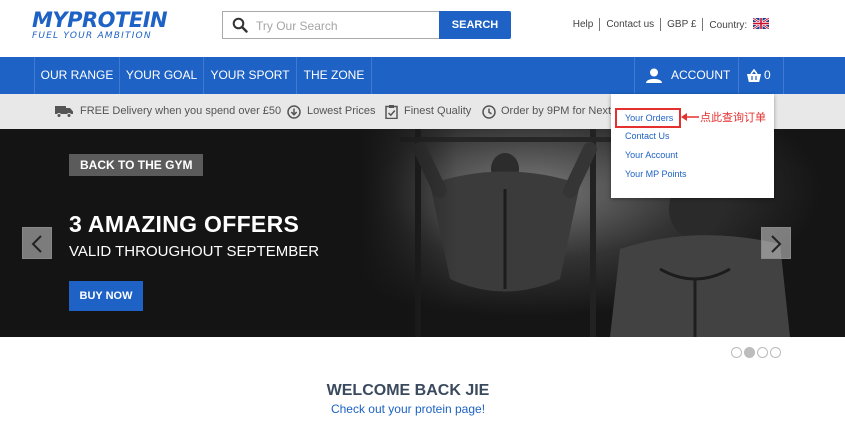 The height and width of the screenshot is (445, 845). I want to click on arrow-down-circle-icon, so click(294, 112).